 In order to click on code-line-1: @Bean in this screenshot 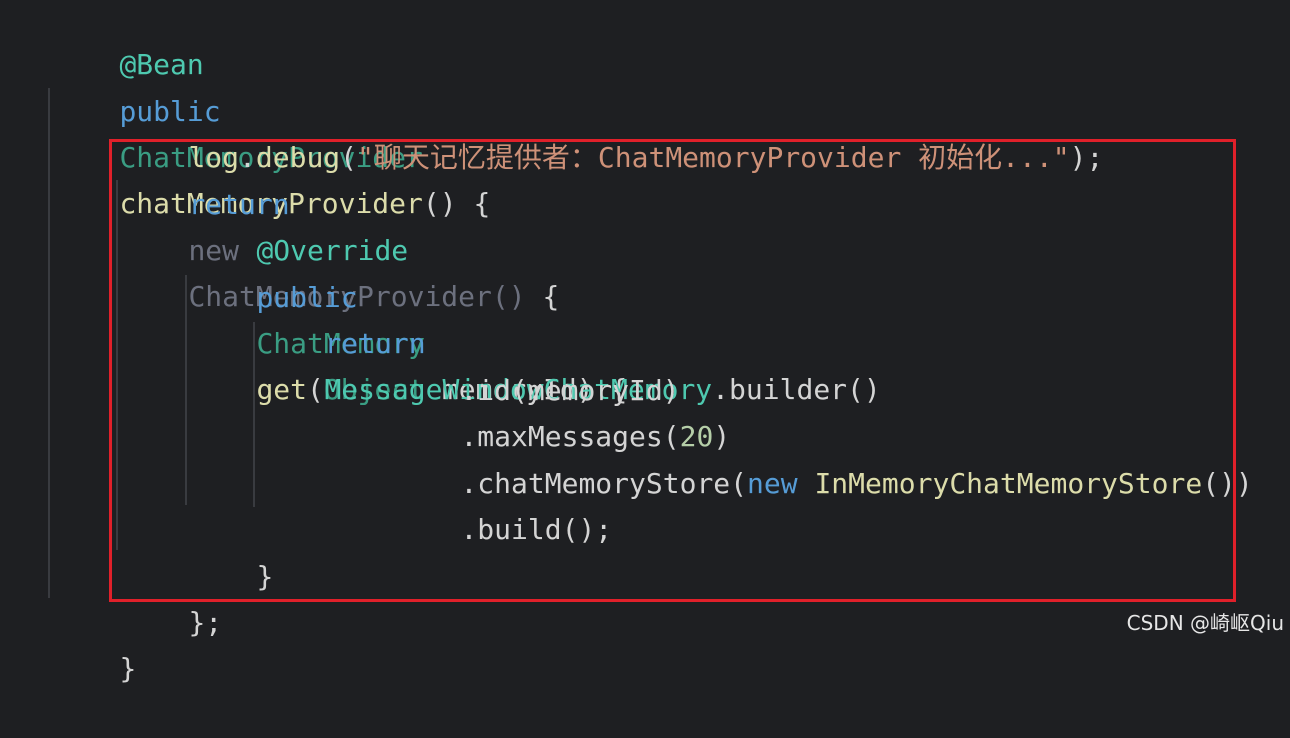, I will do `click(127, 40)`.